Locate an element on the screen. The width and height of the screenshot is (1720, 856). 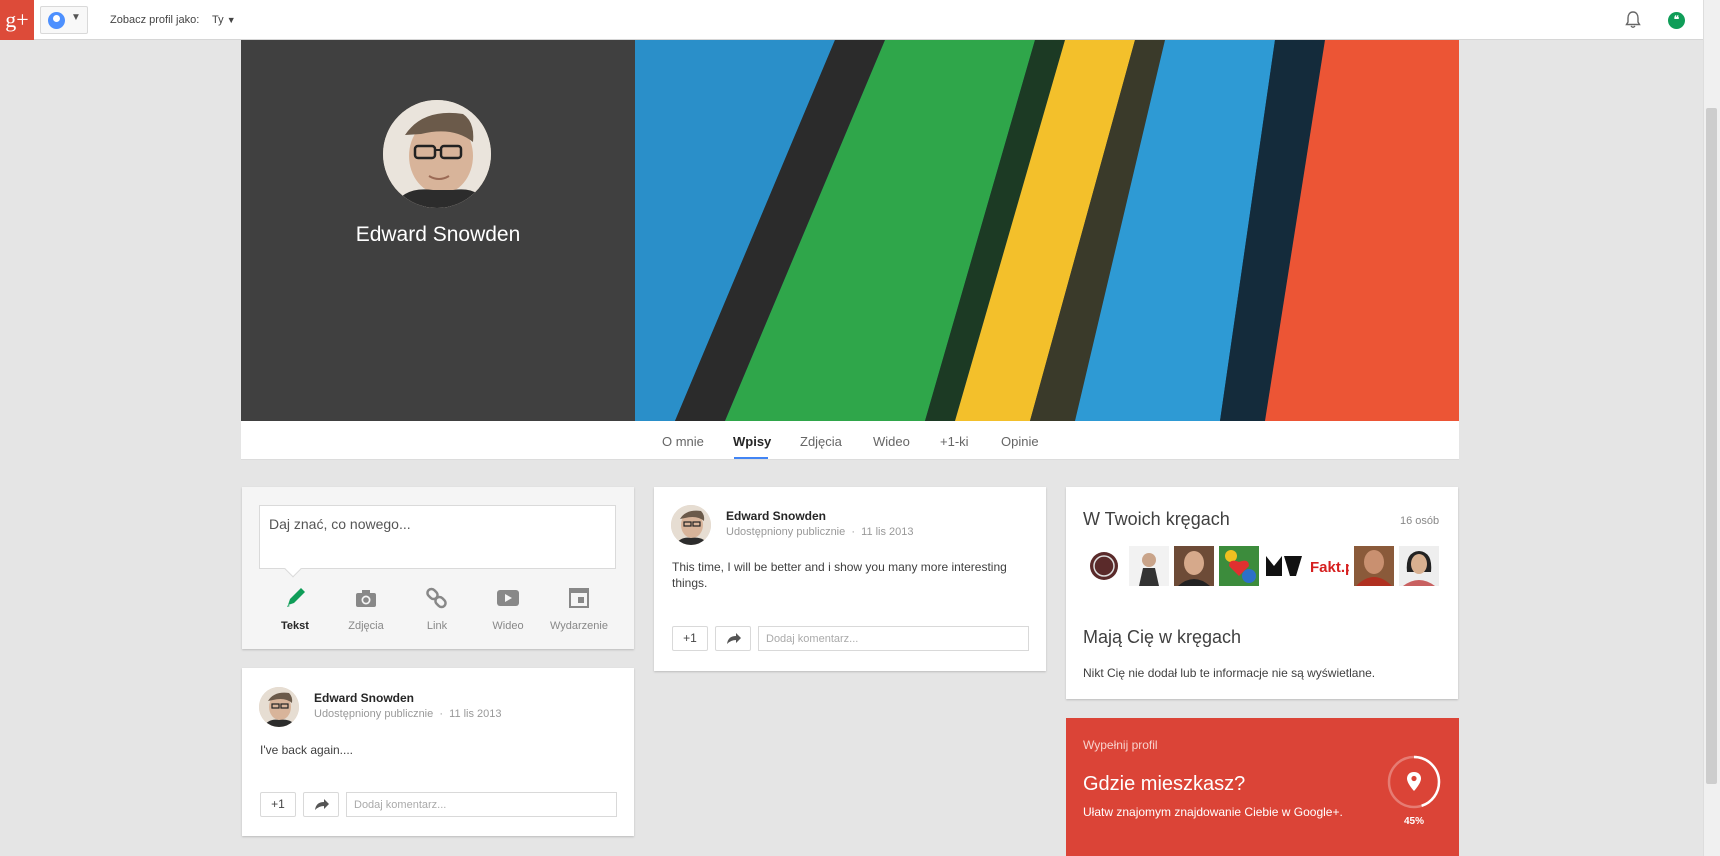
share-photo-button: Zdjęcia is located at coordinates (366, 608).